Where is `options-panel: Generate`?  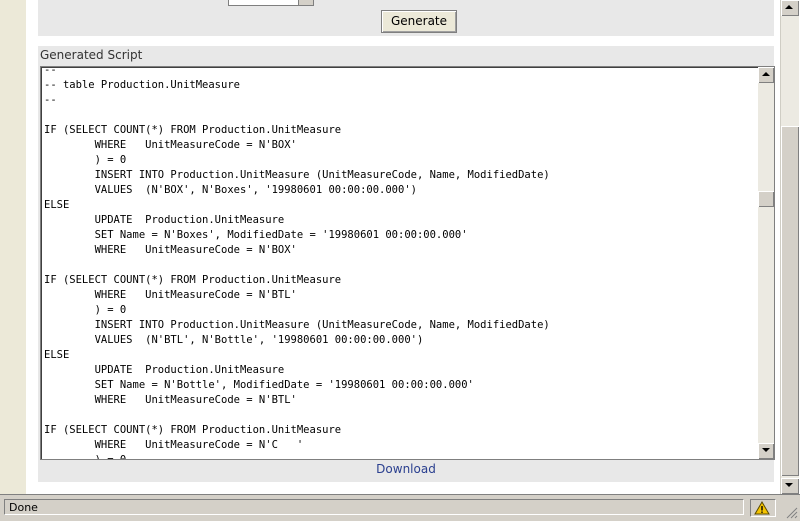 options-panel: Generate is located at coordinates (406, 18).